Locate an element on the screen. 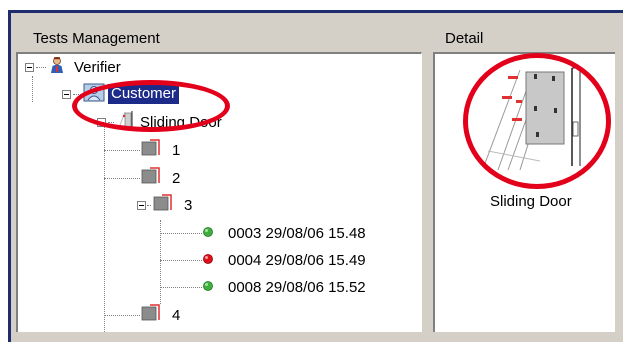  detail-caption: Sliding Door is located at coordinates (531, 201).